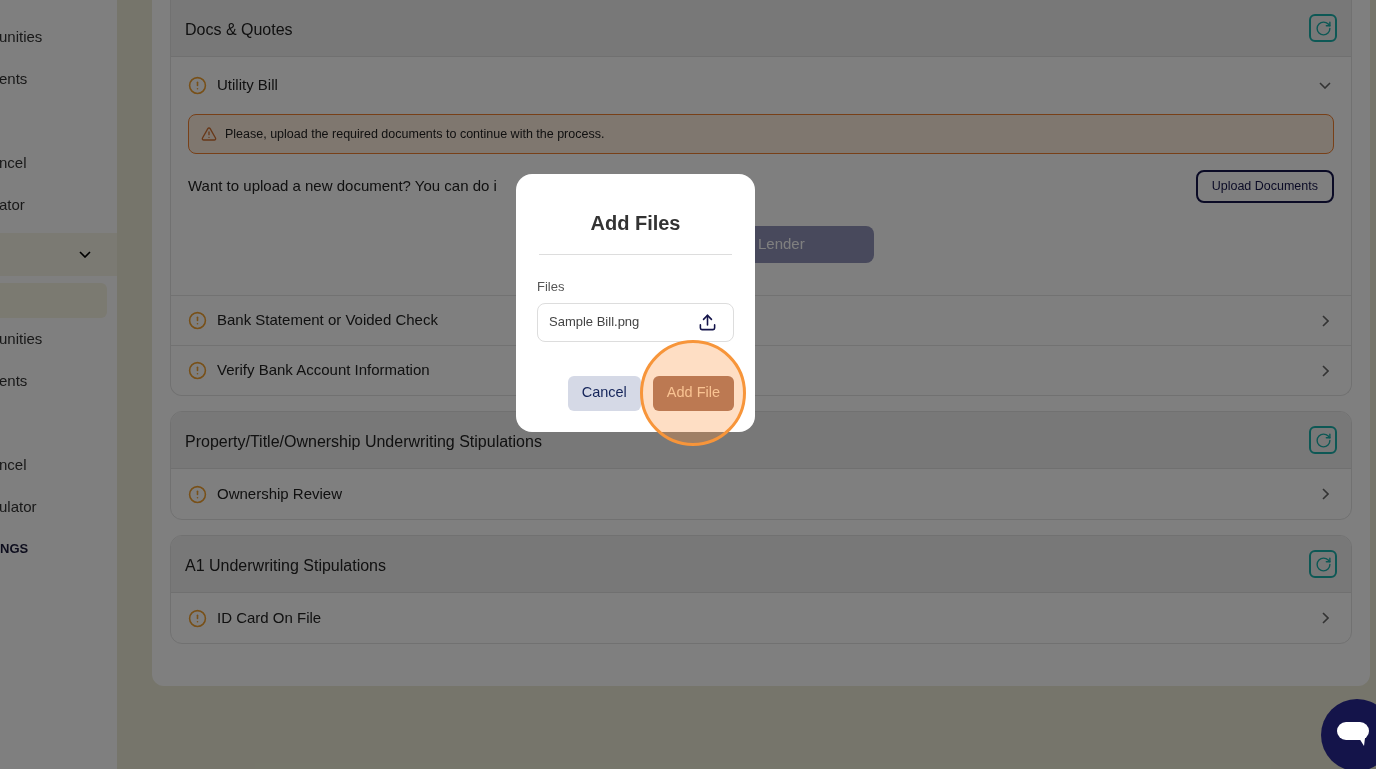 The height and width of the screenshot is (769, 1376). What do you see at coordinates (209, 134) in the screenshot?
I see `warning-icon` at bounding box center [209, 134].